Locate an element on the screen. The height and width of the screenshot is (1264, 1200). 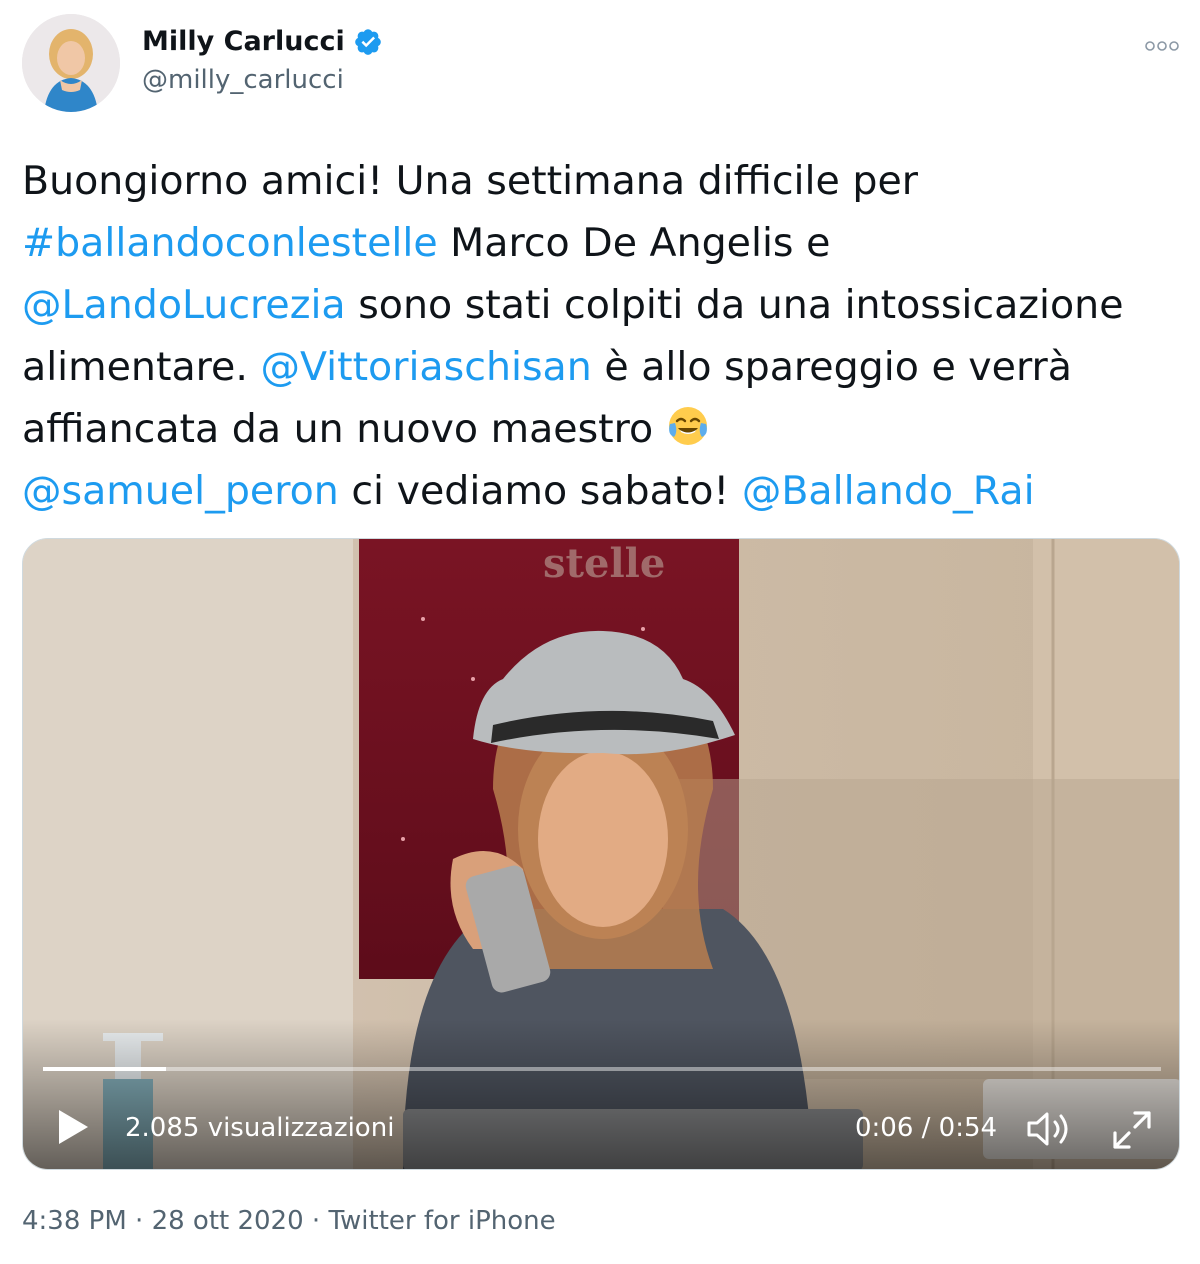
display-name-text: Milly Carlucci is located at coordinates (243, 41).